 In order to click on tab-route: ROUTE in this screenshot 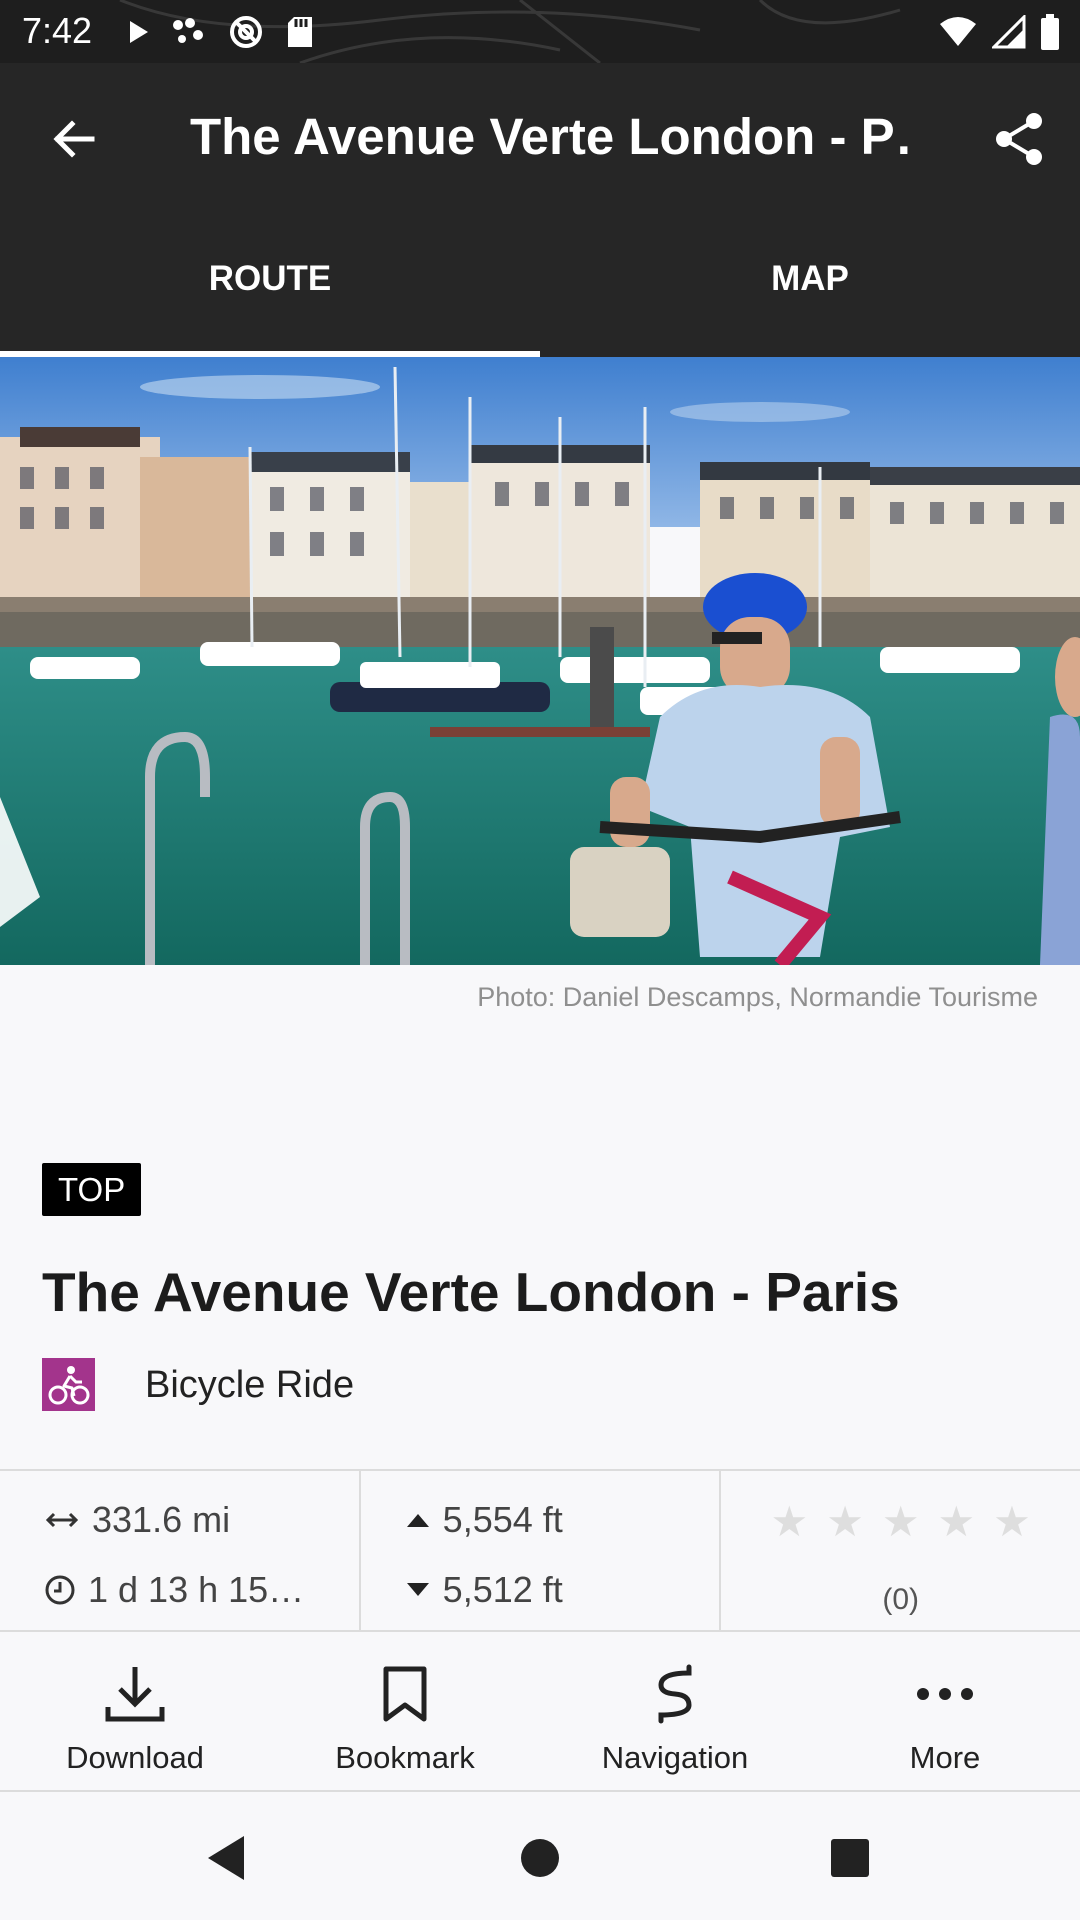, I will do `click(270, 283)`.